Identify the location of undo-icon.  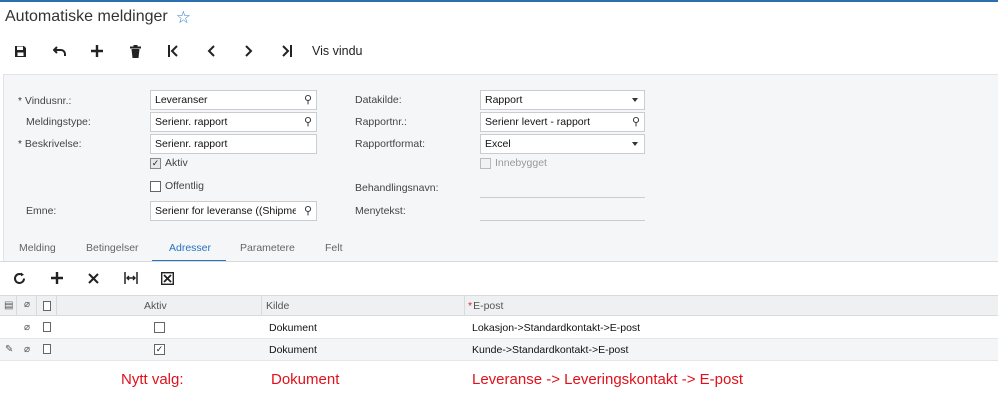
(59, 51).